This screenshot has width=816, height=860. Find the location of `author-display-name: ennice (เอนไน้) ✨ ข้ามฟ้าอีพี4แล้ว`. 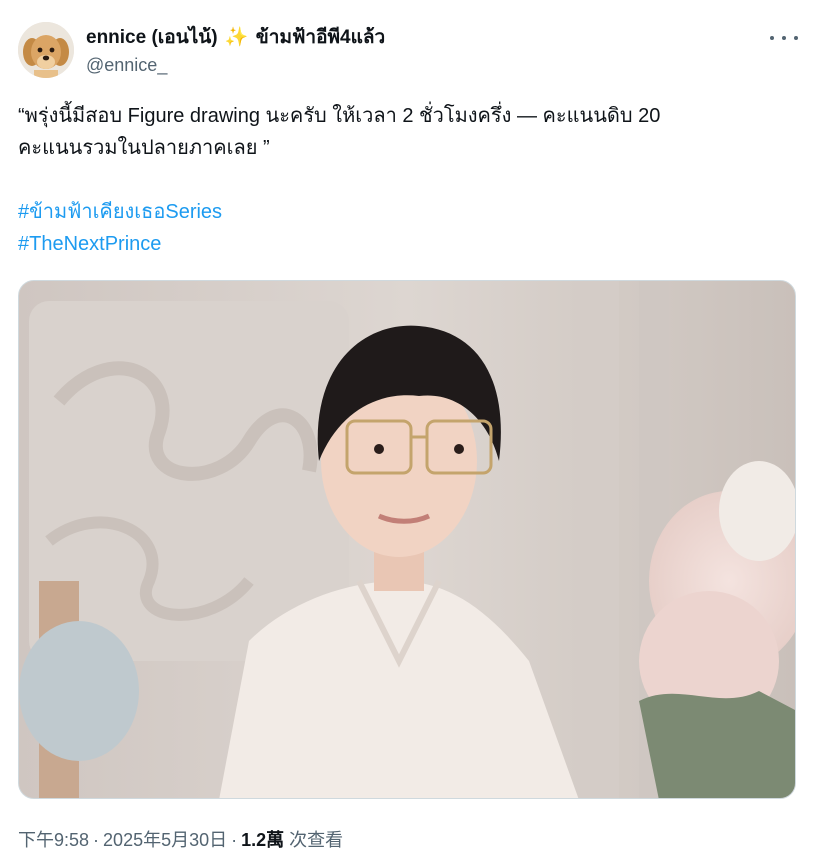

author-display-name: ennice (เอนไน้) ✨ ข้ามฟ้าอีพี4แล้ว is located at coordinates (235, 38).